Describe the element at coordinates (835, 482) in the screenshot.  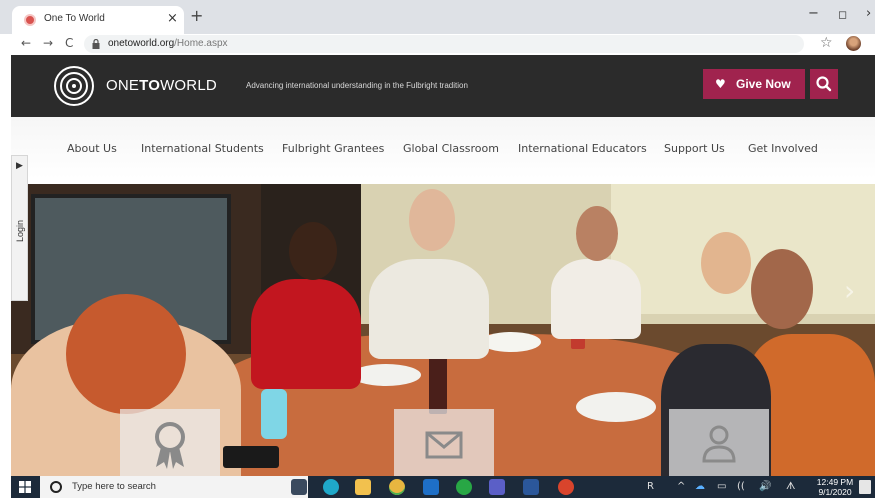
I see `clock-time: 12:49 PM` at that location.